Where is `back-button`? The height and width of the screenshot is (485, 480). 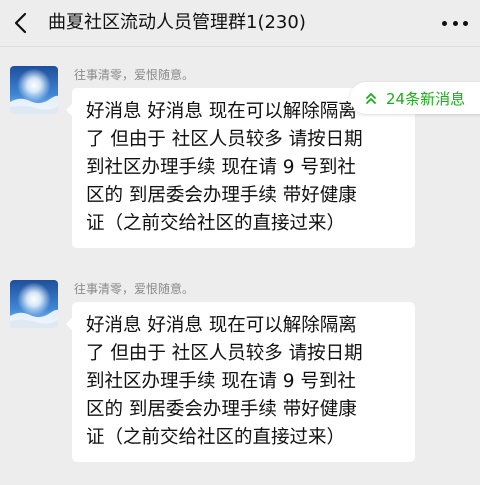
back-button is located at coordinates (22, 23).